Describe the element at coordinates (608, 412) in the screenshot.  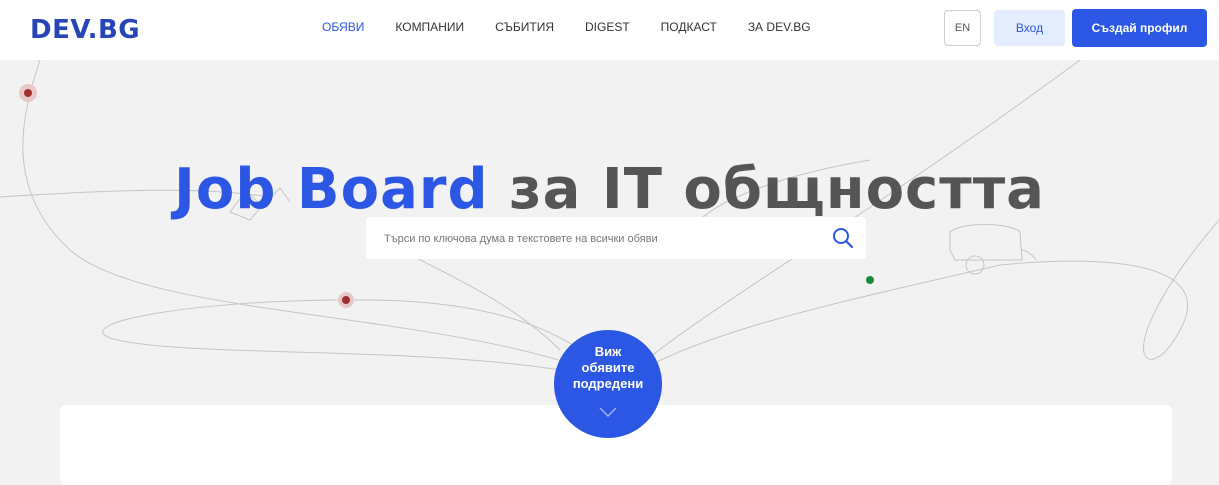
I see `chevron-down-icon` at that location.